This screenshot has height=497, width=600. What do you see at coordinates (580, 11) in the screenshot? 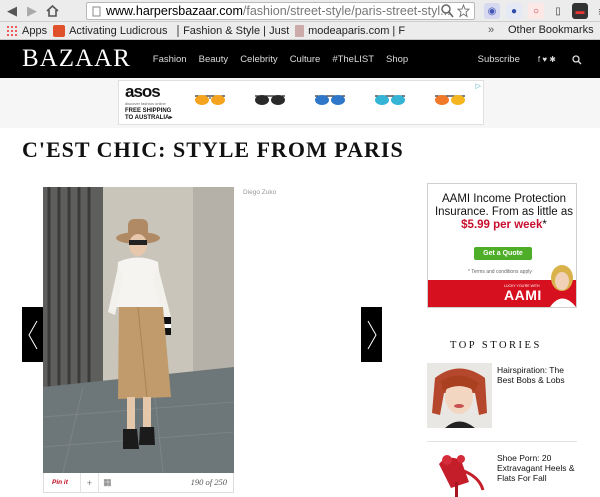
I see `extension-icon: ▬` at bounding box center [580, 11].